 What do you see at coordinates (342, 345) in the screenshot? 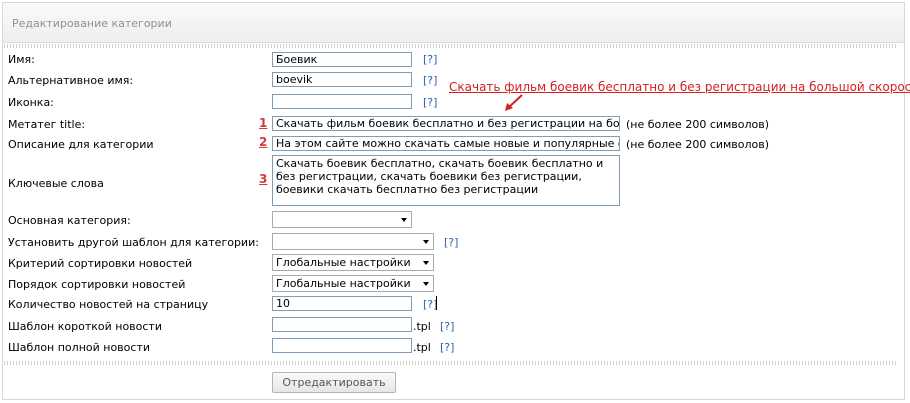
I see `full-tpl-input` at bounding box center [342, 345].